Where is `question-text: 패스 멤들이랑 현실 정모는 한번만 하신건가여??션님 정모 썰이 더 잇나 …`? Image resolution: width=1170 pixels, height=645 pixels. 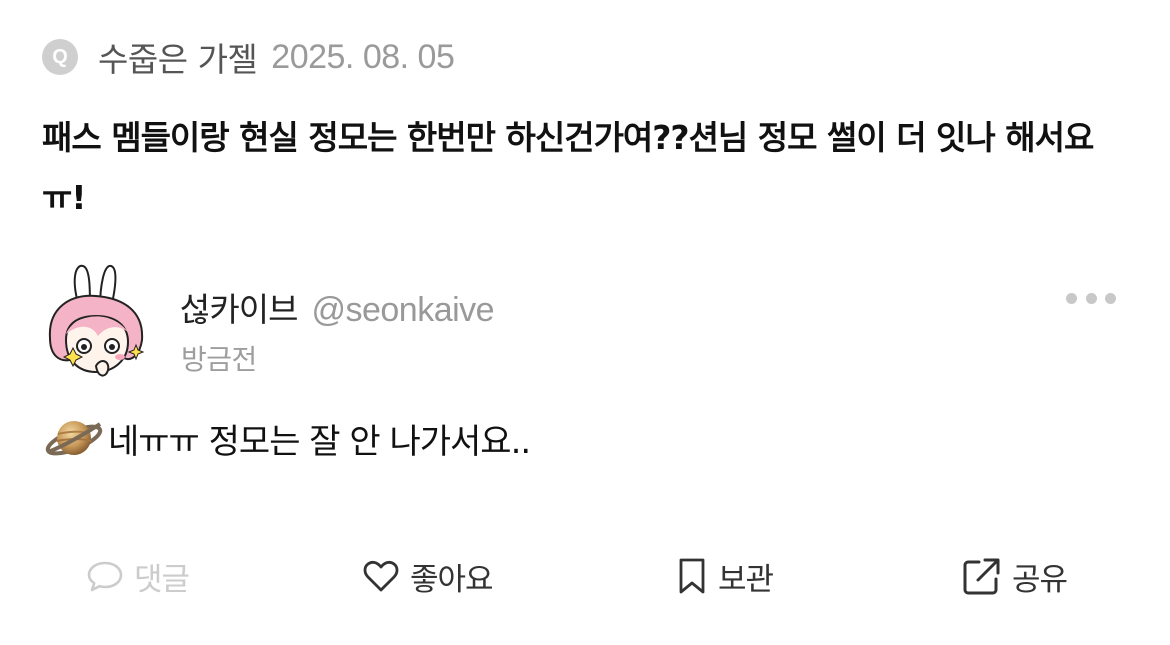 question-text: 패스 멤들이랑 현실 정모는 한번만 하신건가여??션님 정모 썰이 더 잇나 … is located at coordinates (568, 167).